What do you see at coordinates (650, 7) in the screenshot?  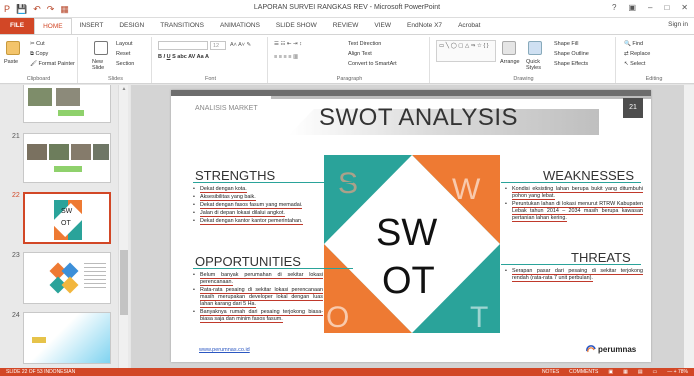 I see `minimize-icon: –` at bounding box center [650, 7].